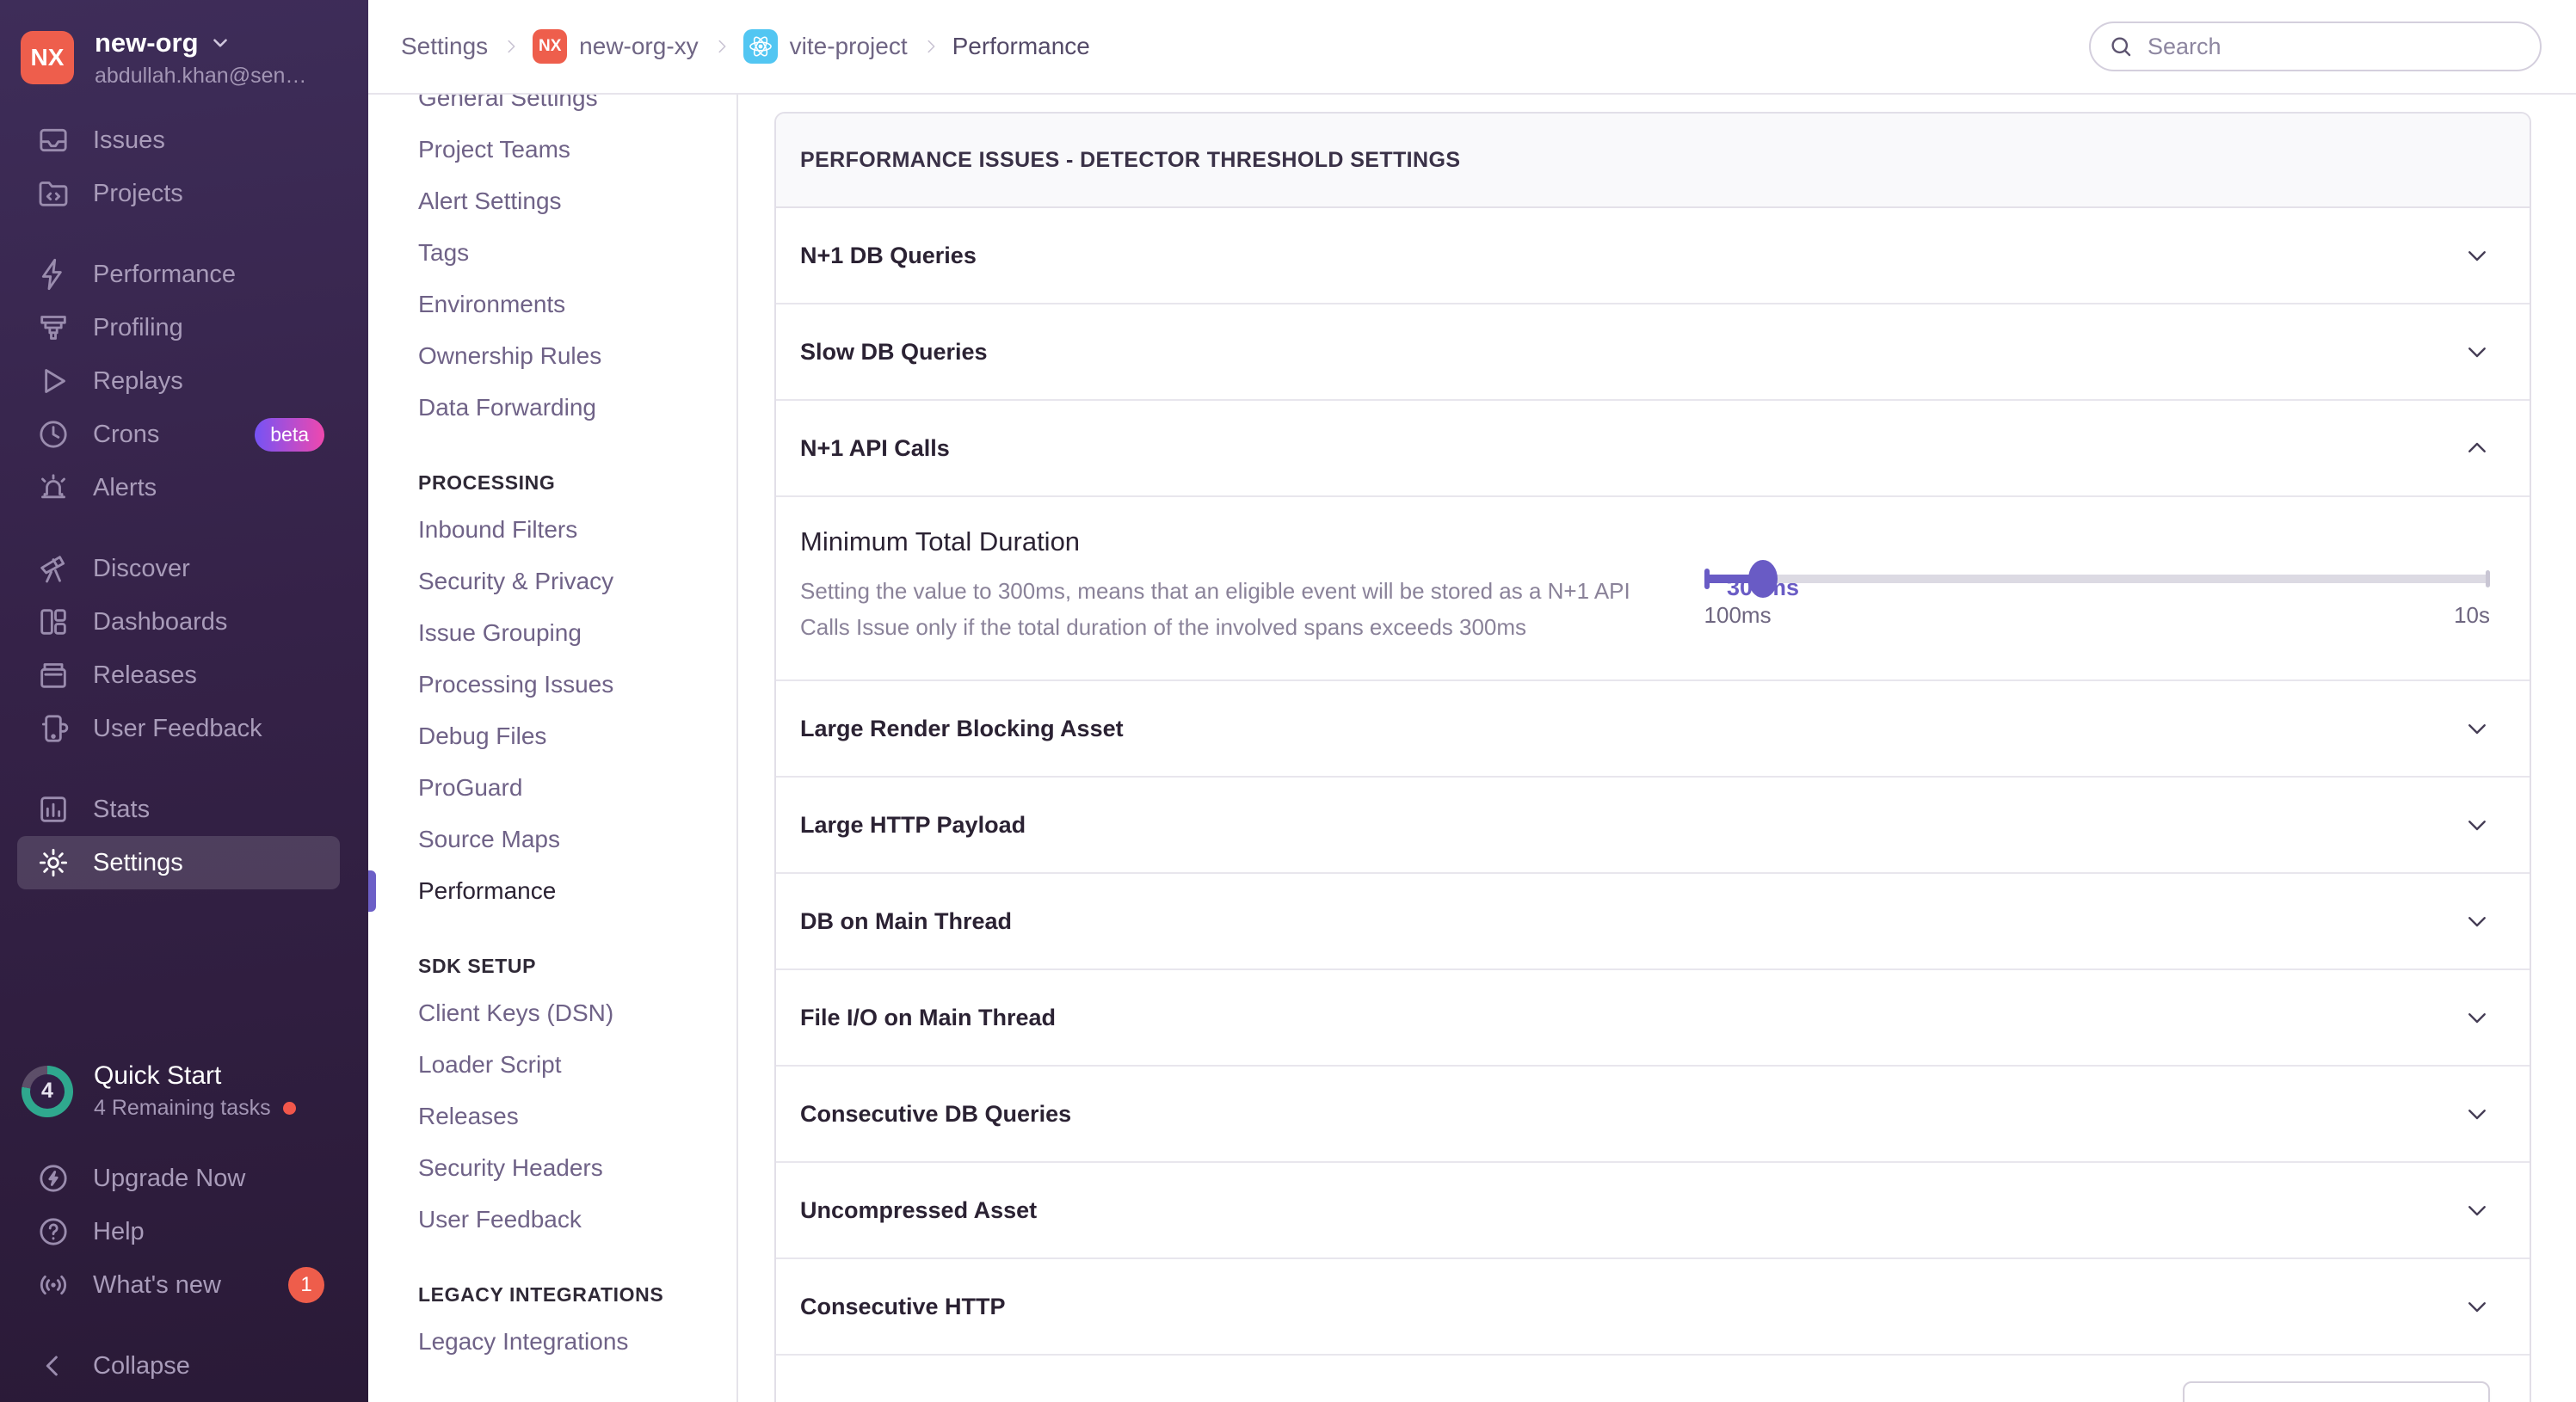 Image resolution: width=2576 pixels, height=1402 pixels. What do you see at coordinates (552, 530) in the screenshot?
I see `settings-nav-item: Inbound Filters` at bounding box center [552, 530].